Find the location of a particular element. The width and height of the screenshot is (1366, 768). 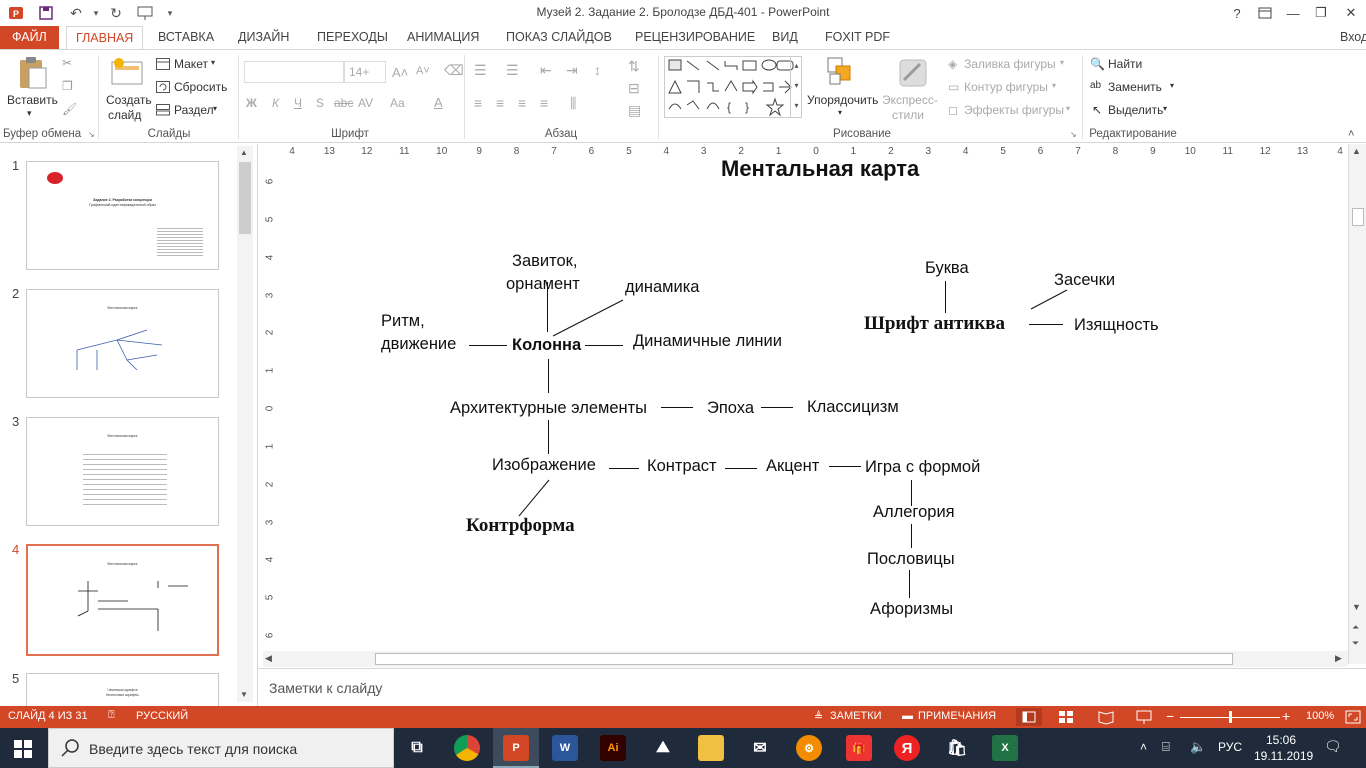

task-view-icon: ⧉ is located at coordinates (417, 748).